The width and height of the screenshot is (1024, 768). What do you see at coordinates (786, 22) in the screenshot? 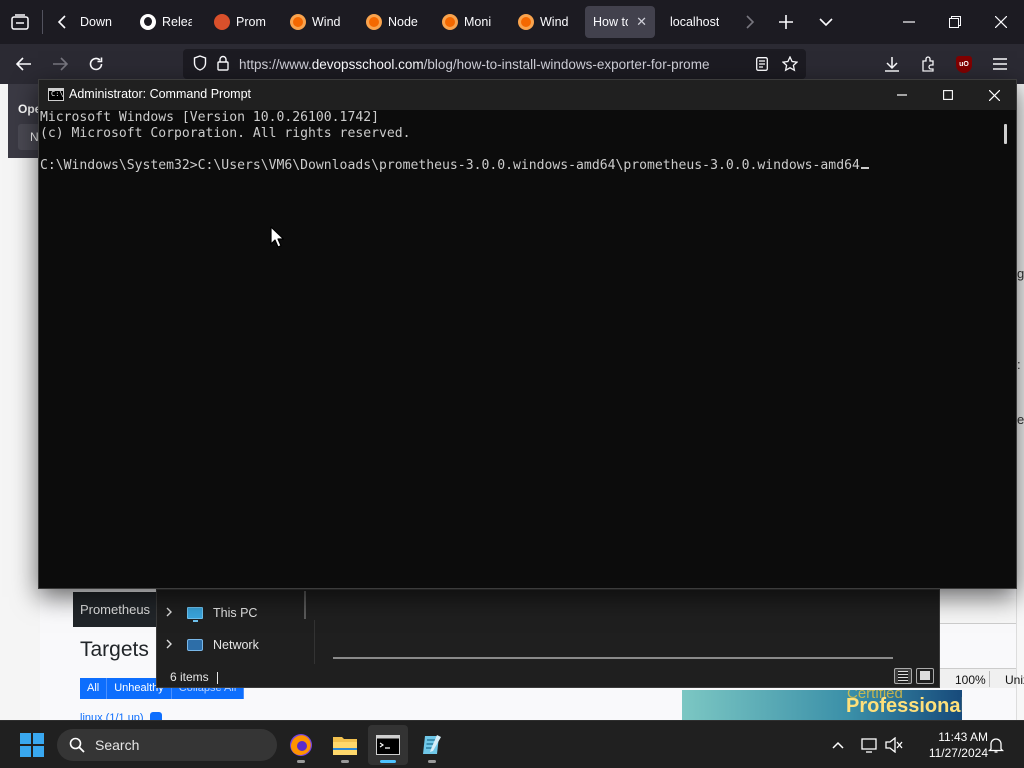
I see `new-tab-icon` at bounding box center [786, 22].